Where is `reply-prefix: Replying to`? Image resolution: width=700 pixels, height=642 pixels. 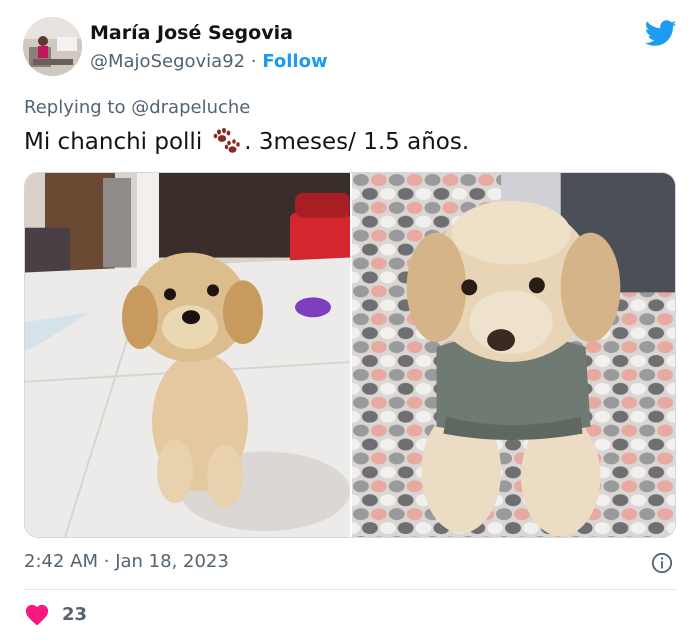 reply-prefix: Replying to is located at coordinates (75, 107).